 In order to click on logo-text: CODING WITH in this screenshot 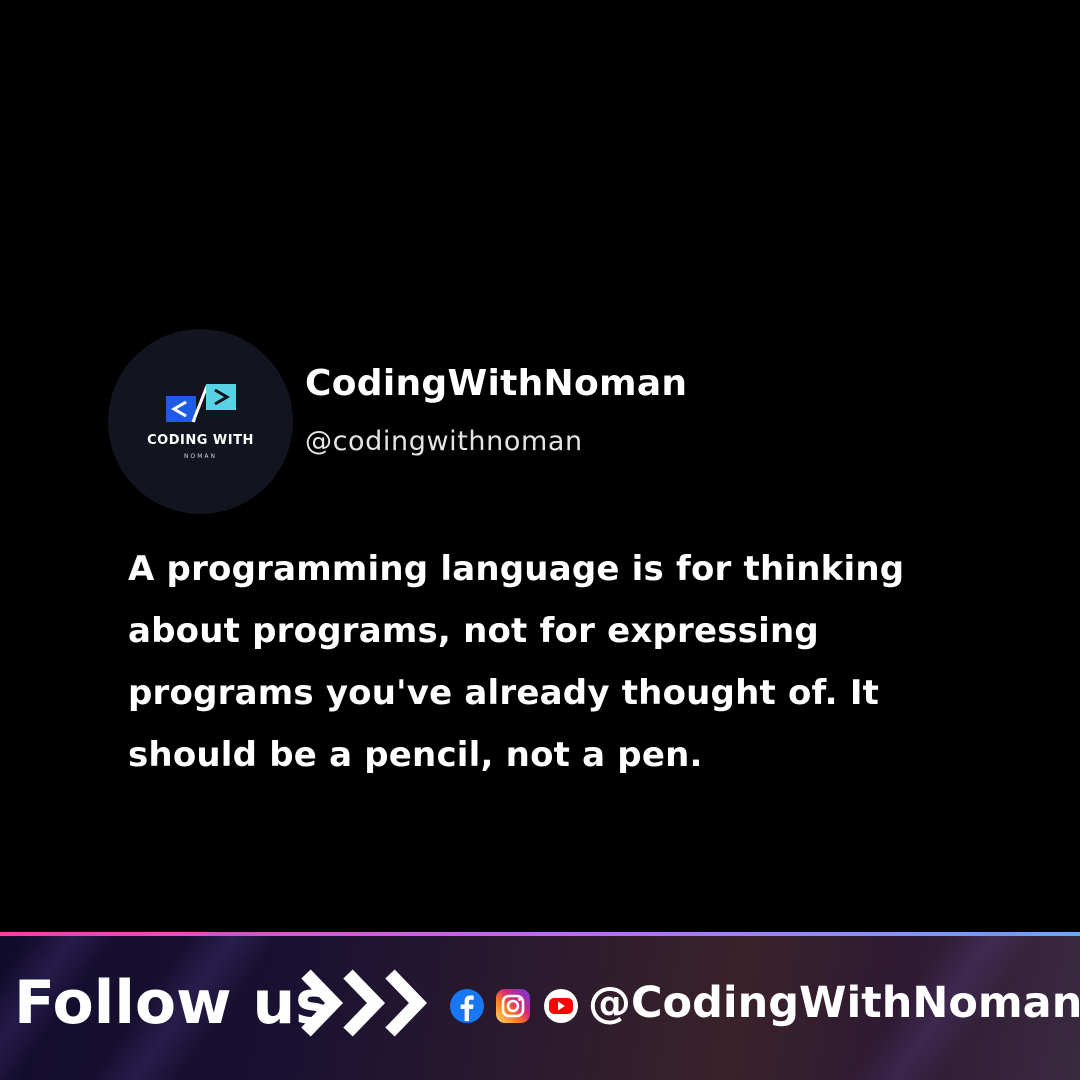, I will do `click(200, 440)`.